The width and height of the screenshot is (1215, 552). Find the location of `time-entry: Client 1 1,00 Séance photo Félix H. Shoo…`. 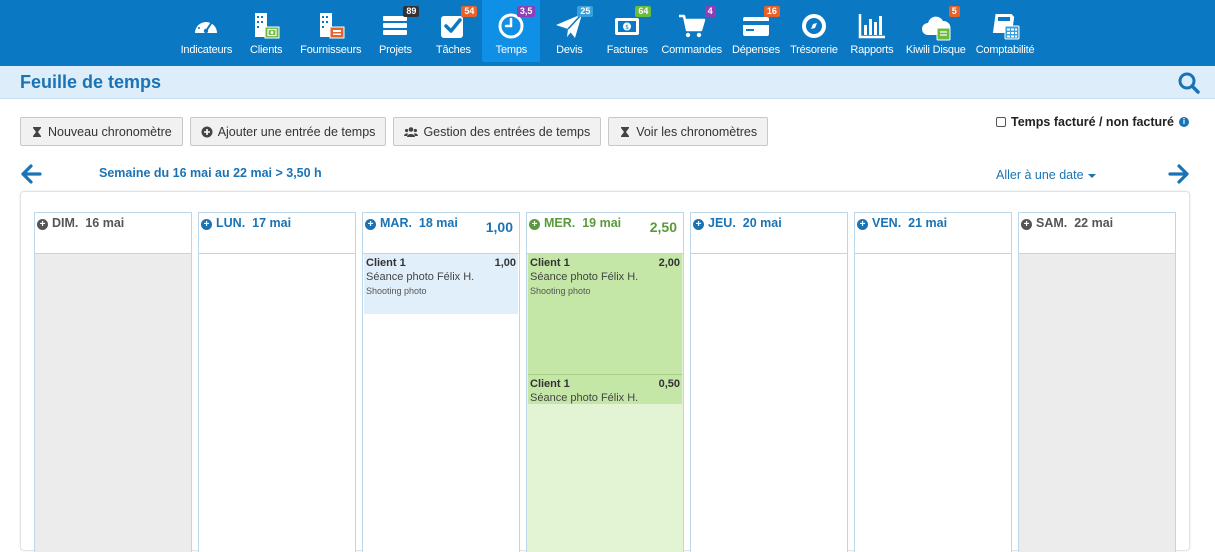

time-entry: Client 1 1,00 Séance photo Félix H. Shoo… is located at coordinates (441, 284).